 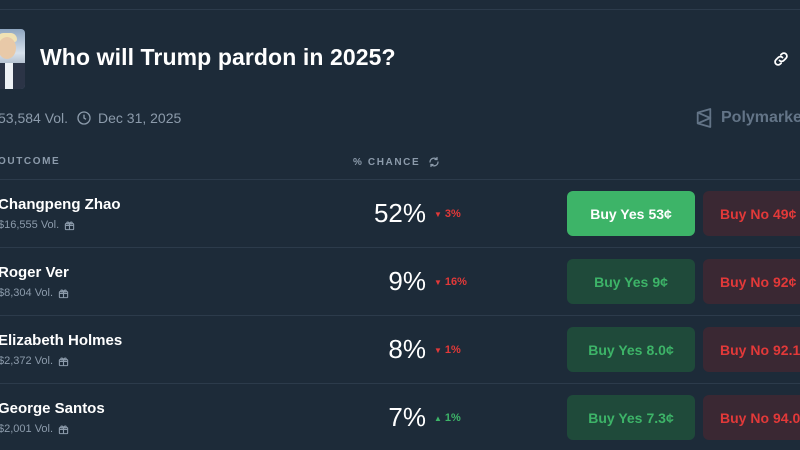 I want to click on buy-yes-button: Buy Yes 8.0¢, so click(x=631, y=349).